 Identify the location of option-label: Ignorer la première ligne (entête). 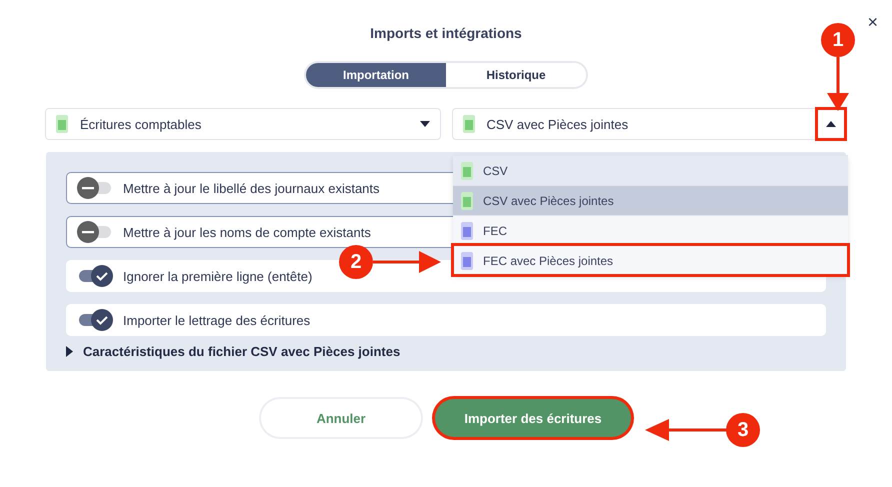
(217, 276).